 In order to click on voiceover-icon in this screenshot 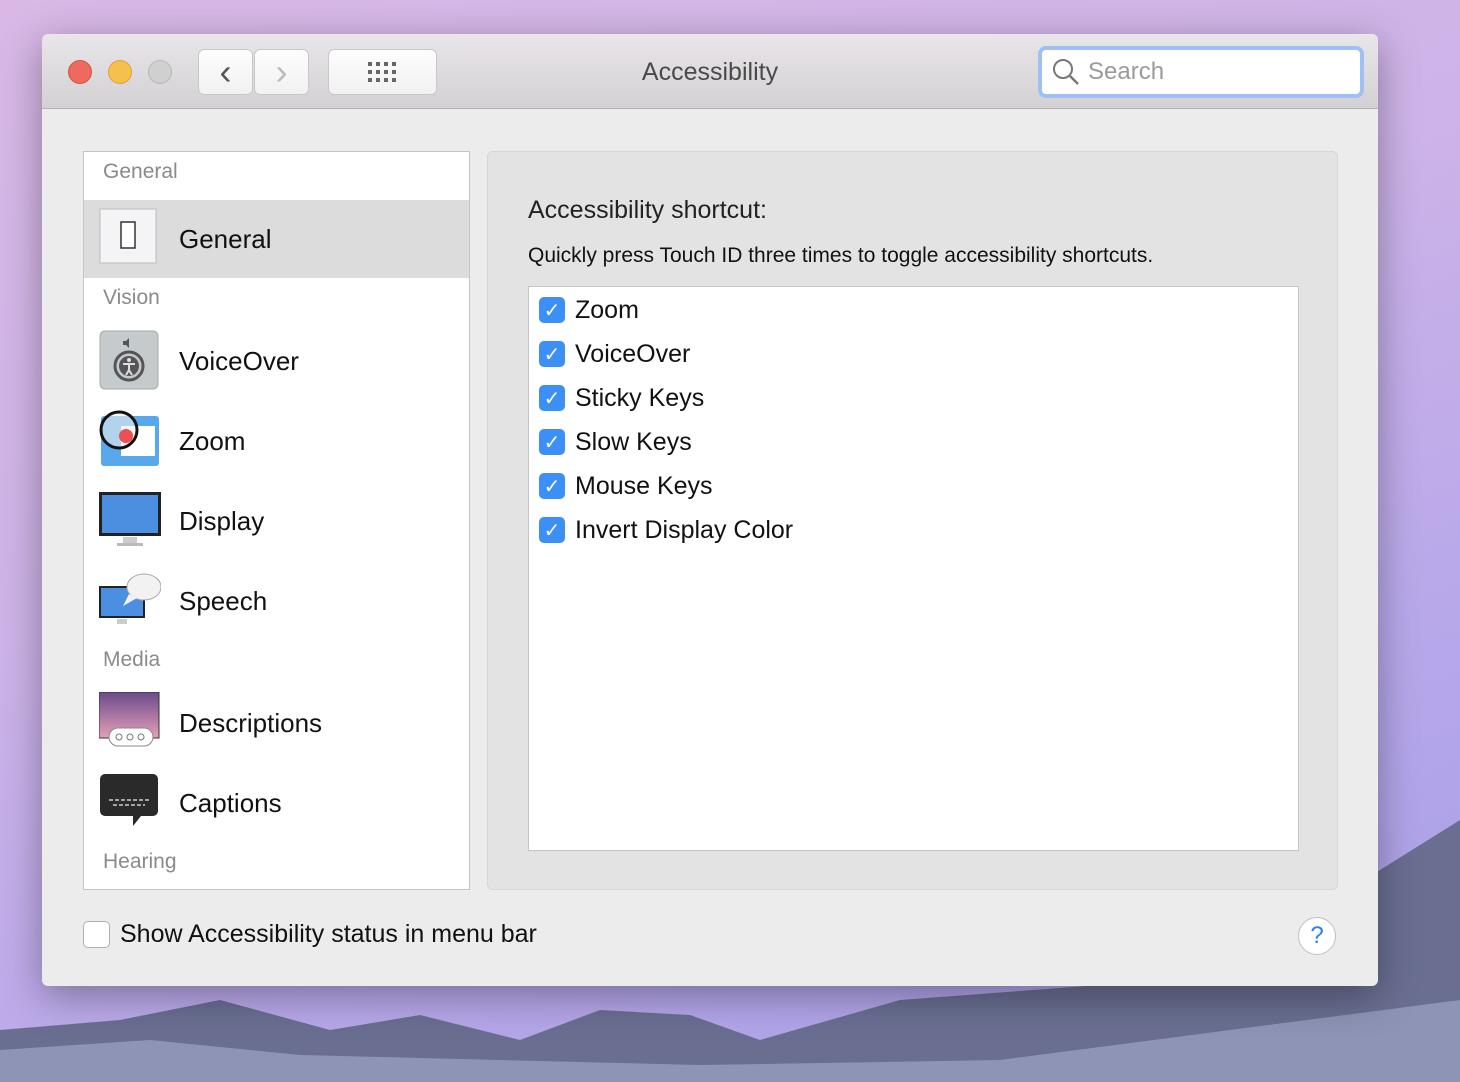, I will do `click(129, 360)`.